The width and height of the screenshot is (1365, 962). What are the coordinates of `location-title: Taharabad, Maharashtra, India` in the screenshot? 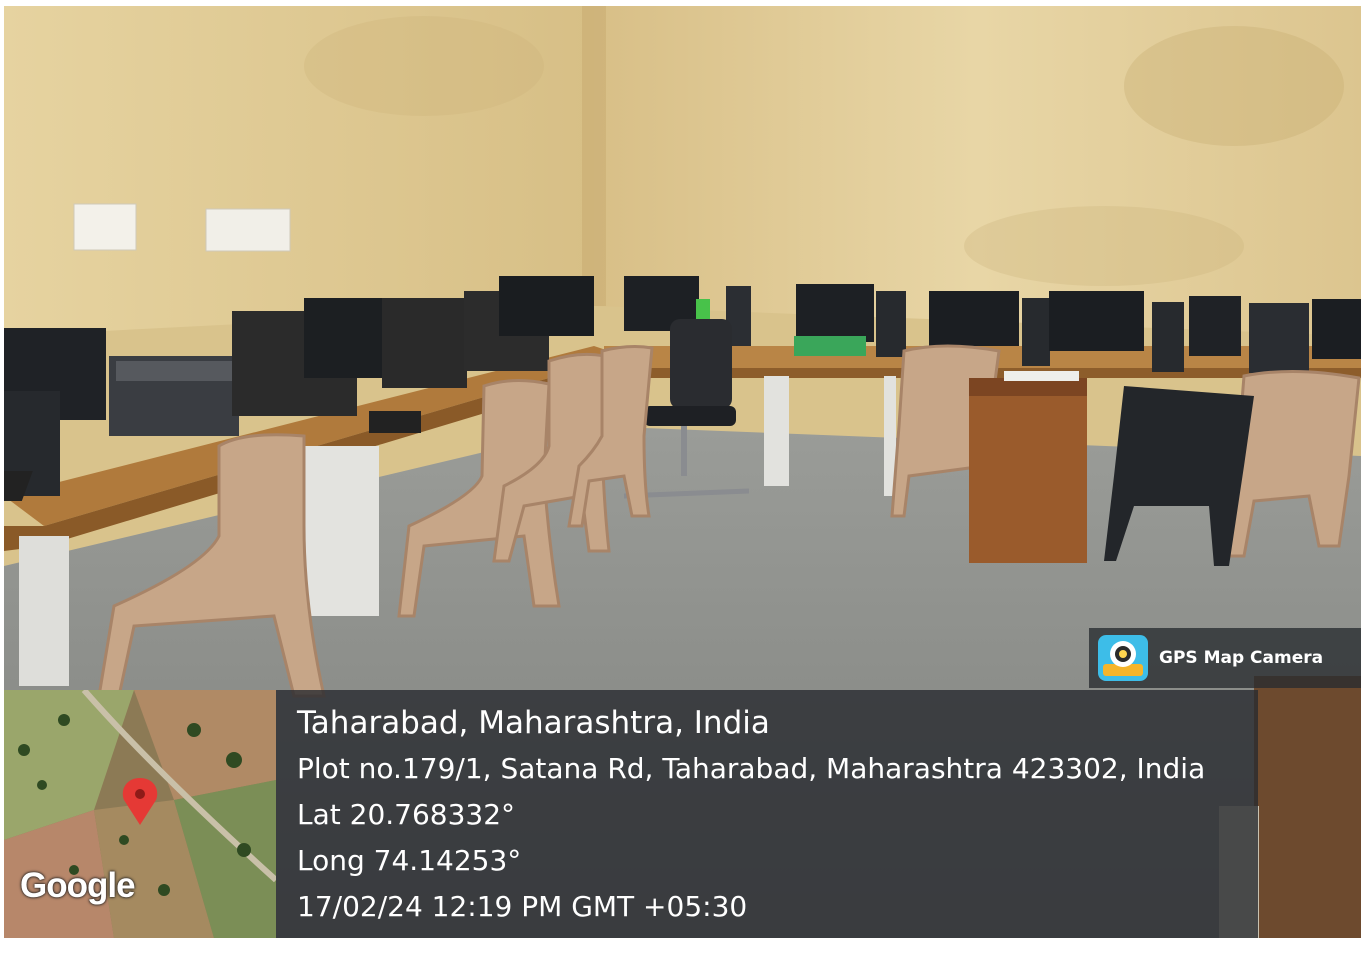 It's located at (533, 723).